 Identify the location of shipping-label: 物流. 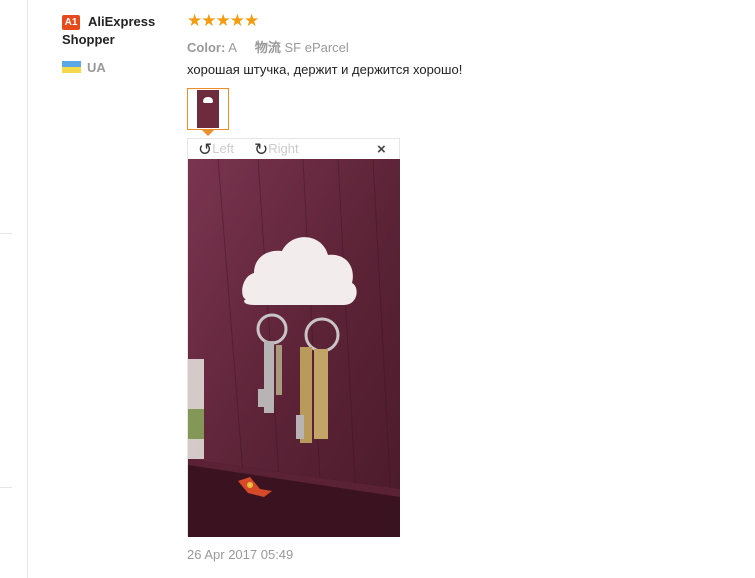
(267, 47).